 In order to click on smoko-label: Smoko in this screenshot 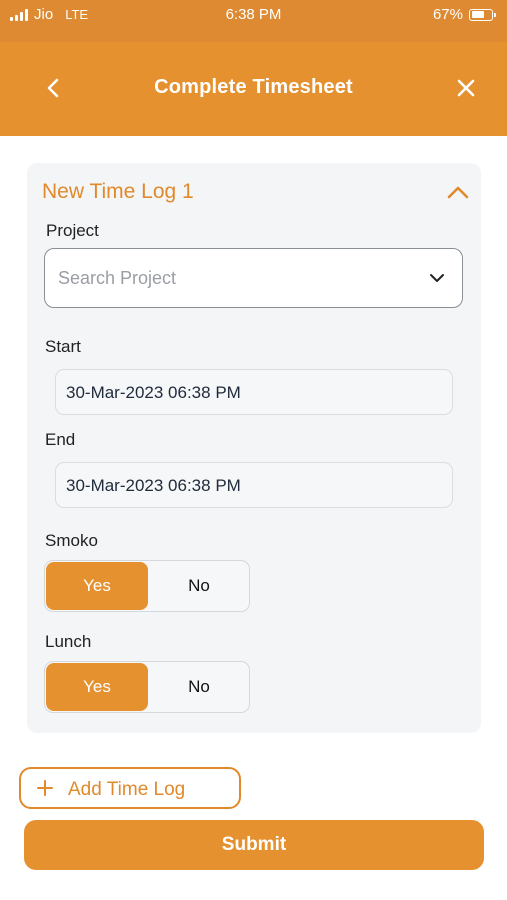, I will do `click(71, 540)`.